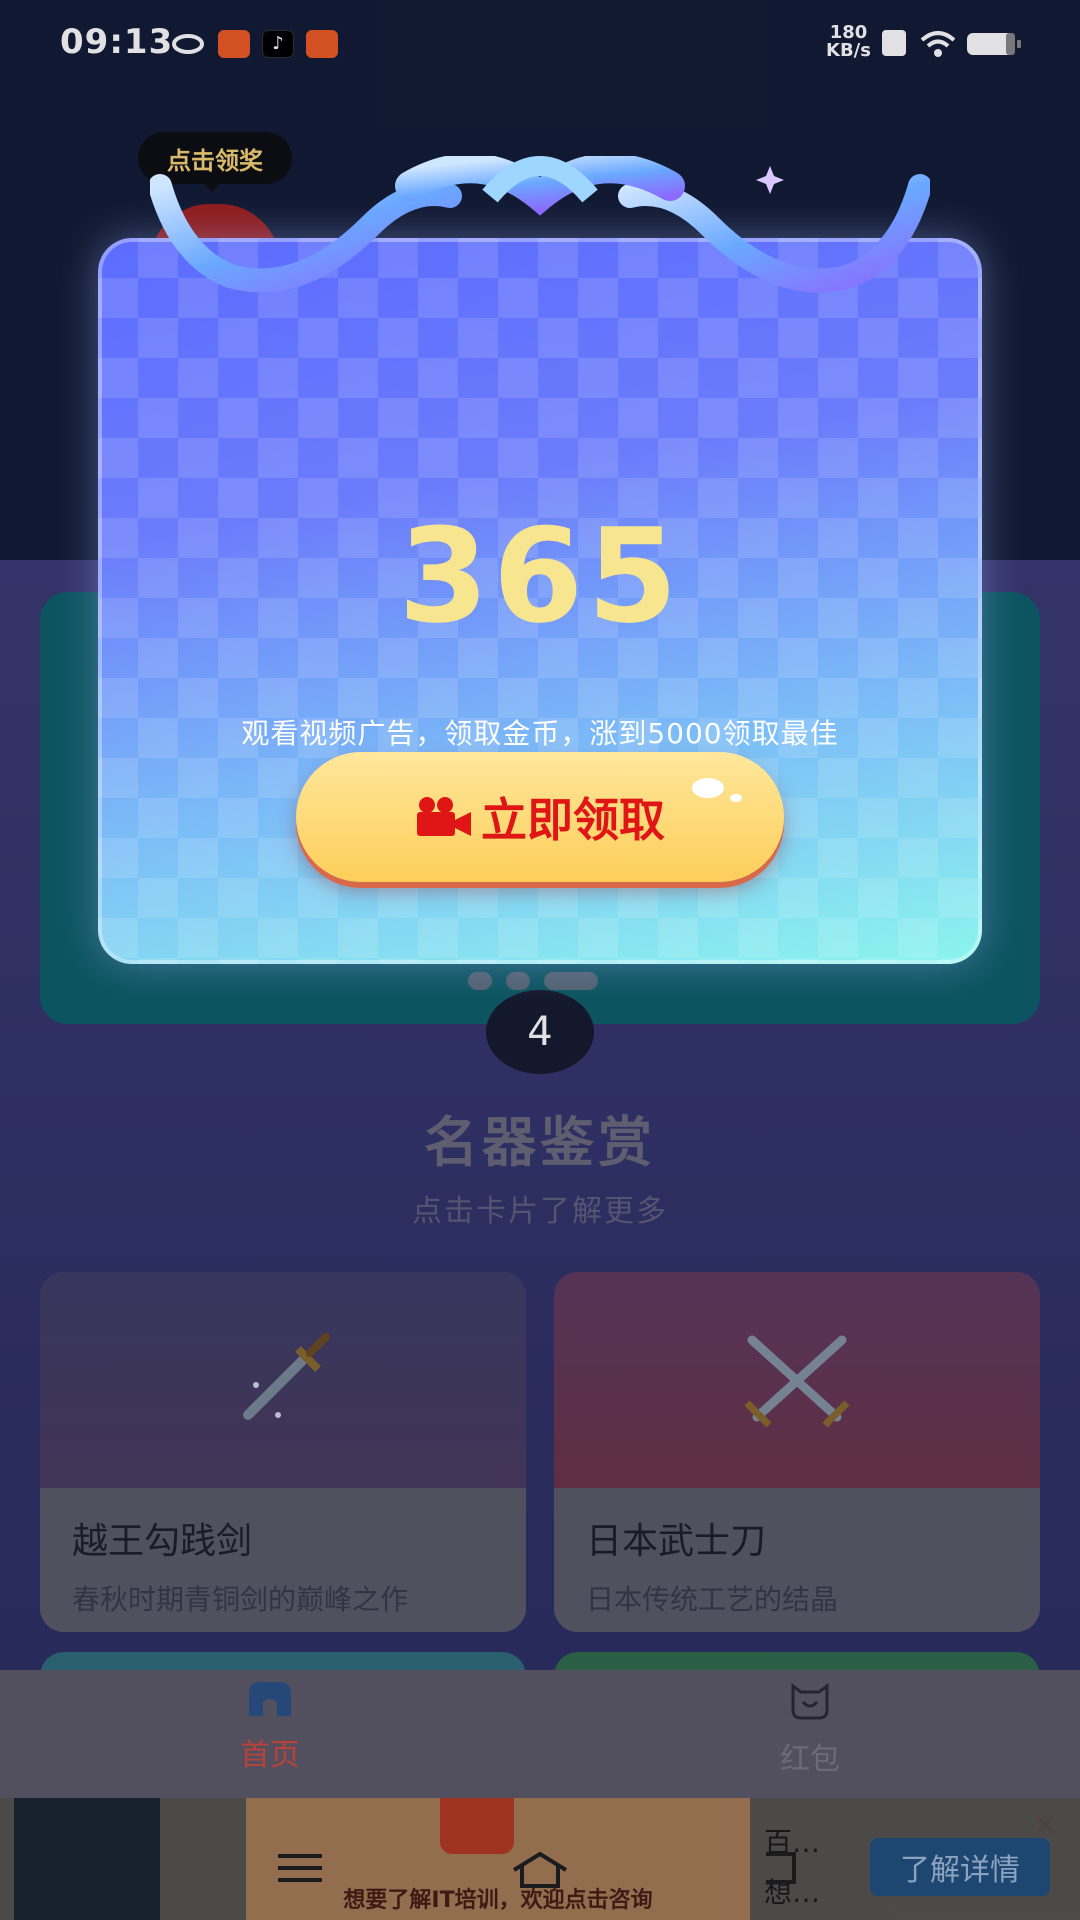 Image resolution: width=1080 pixels, height=1920 pixels. What do you see at coordinates (540, 576) in the screenshot?
I see `coin-amount: 365` at bounding box center [540, 576].